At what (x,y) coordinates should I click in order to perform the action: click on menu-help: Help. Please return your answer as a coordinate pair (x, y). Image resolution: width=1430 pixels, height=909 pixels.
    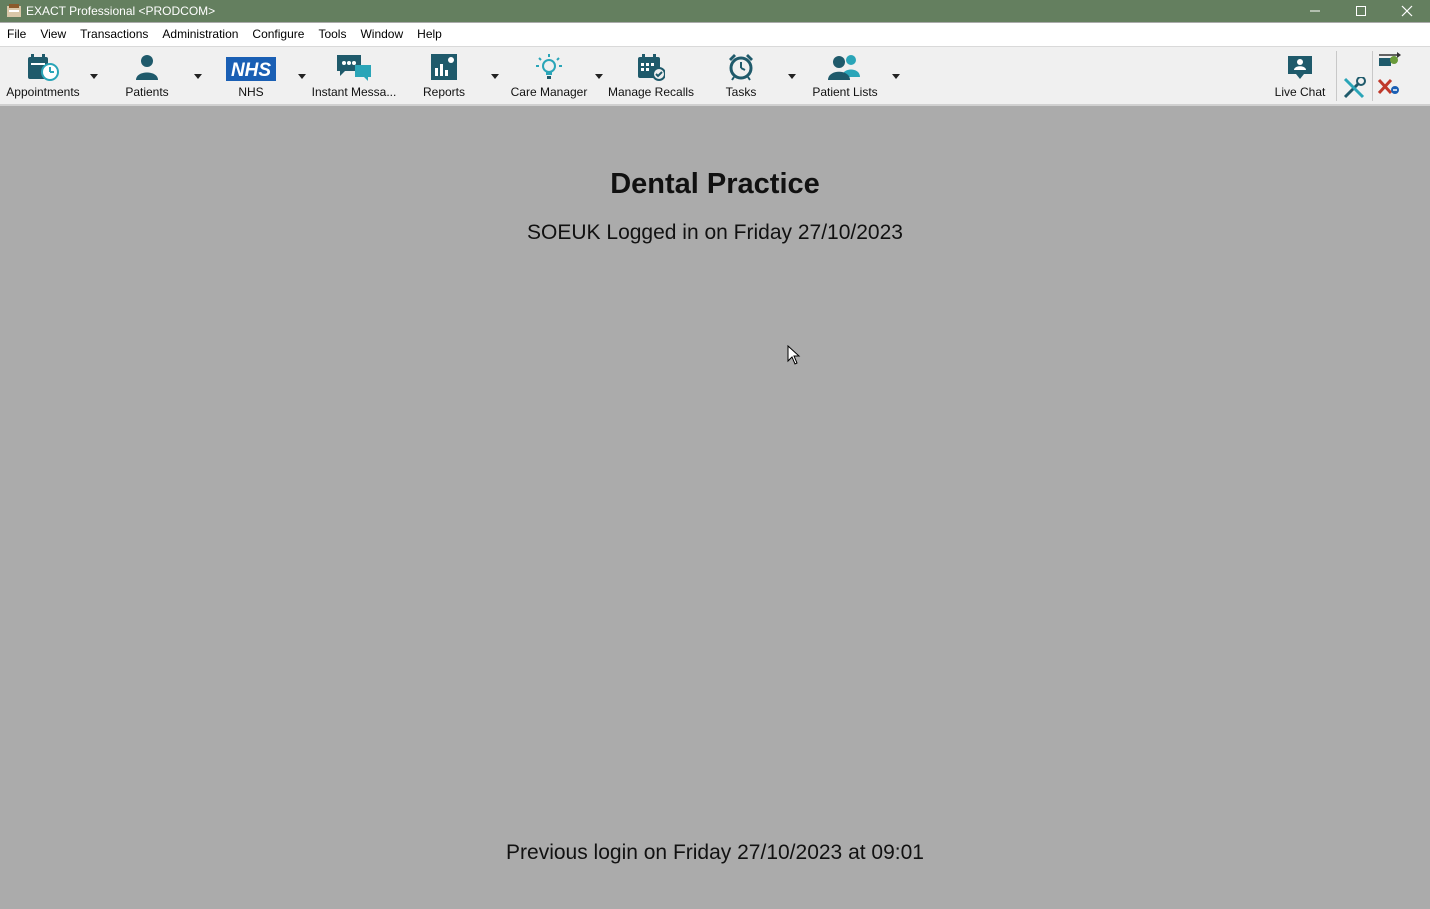
    Looking at the image, I should click on (429, 34).